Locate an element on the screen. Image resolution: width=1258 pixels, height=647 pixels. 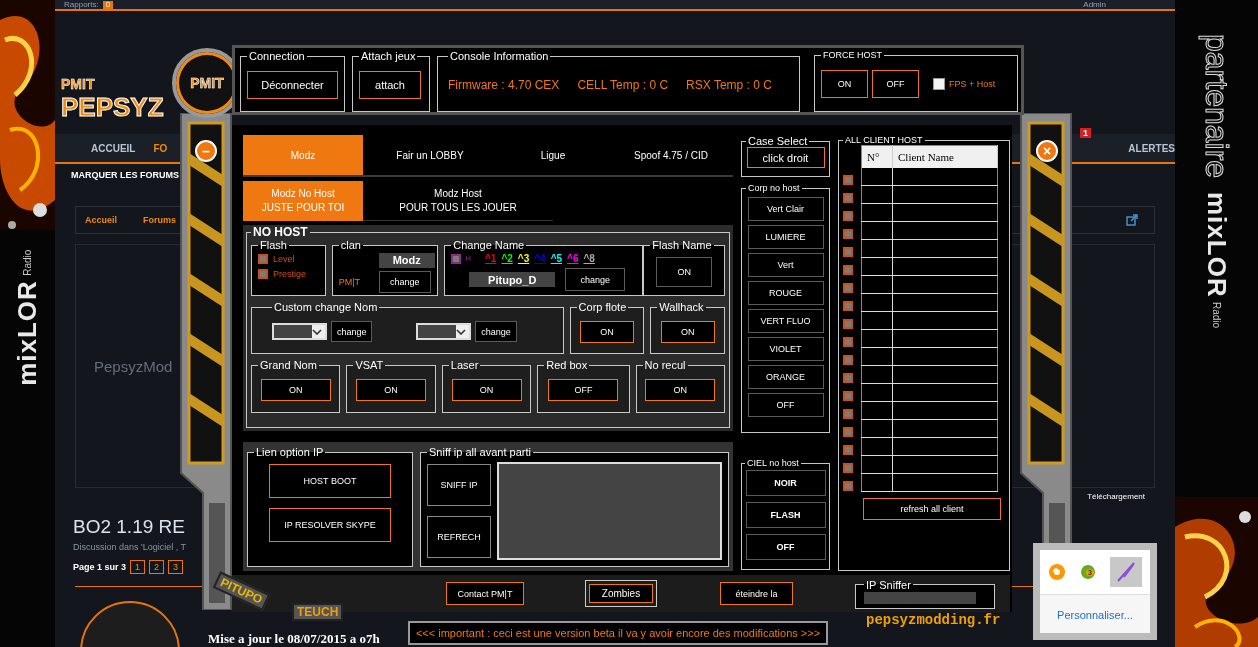
action-button: SNIFF IP is located at coordinates (459, 484).